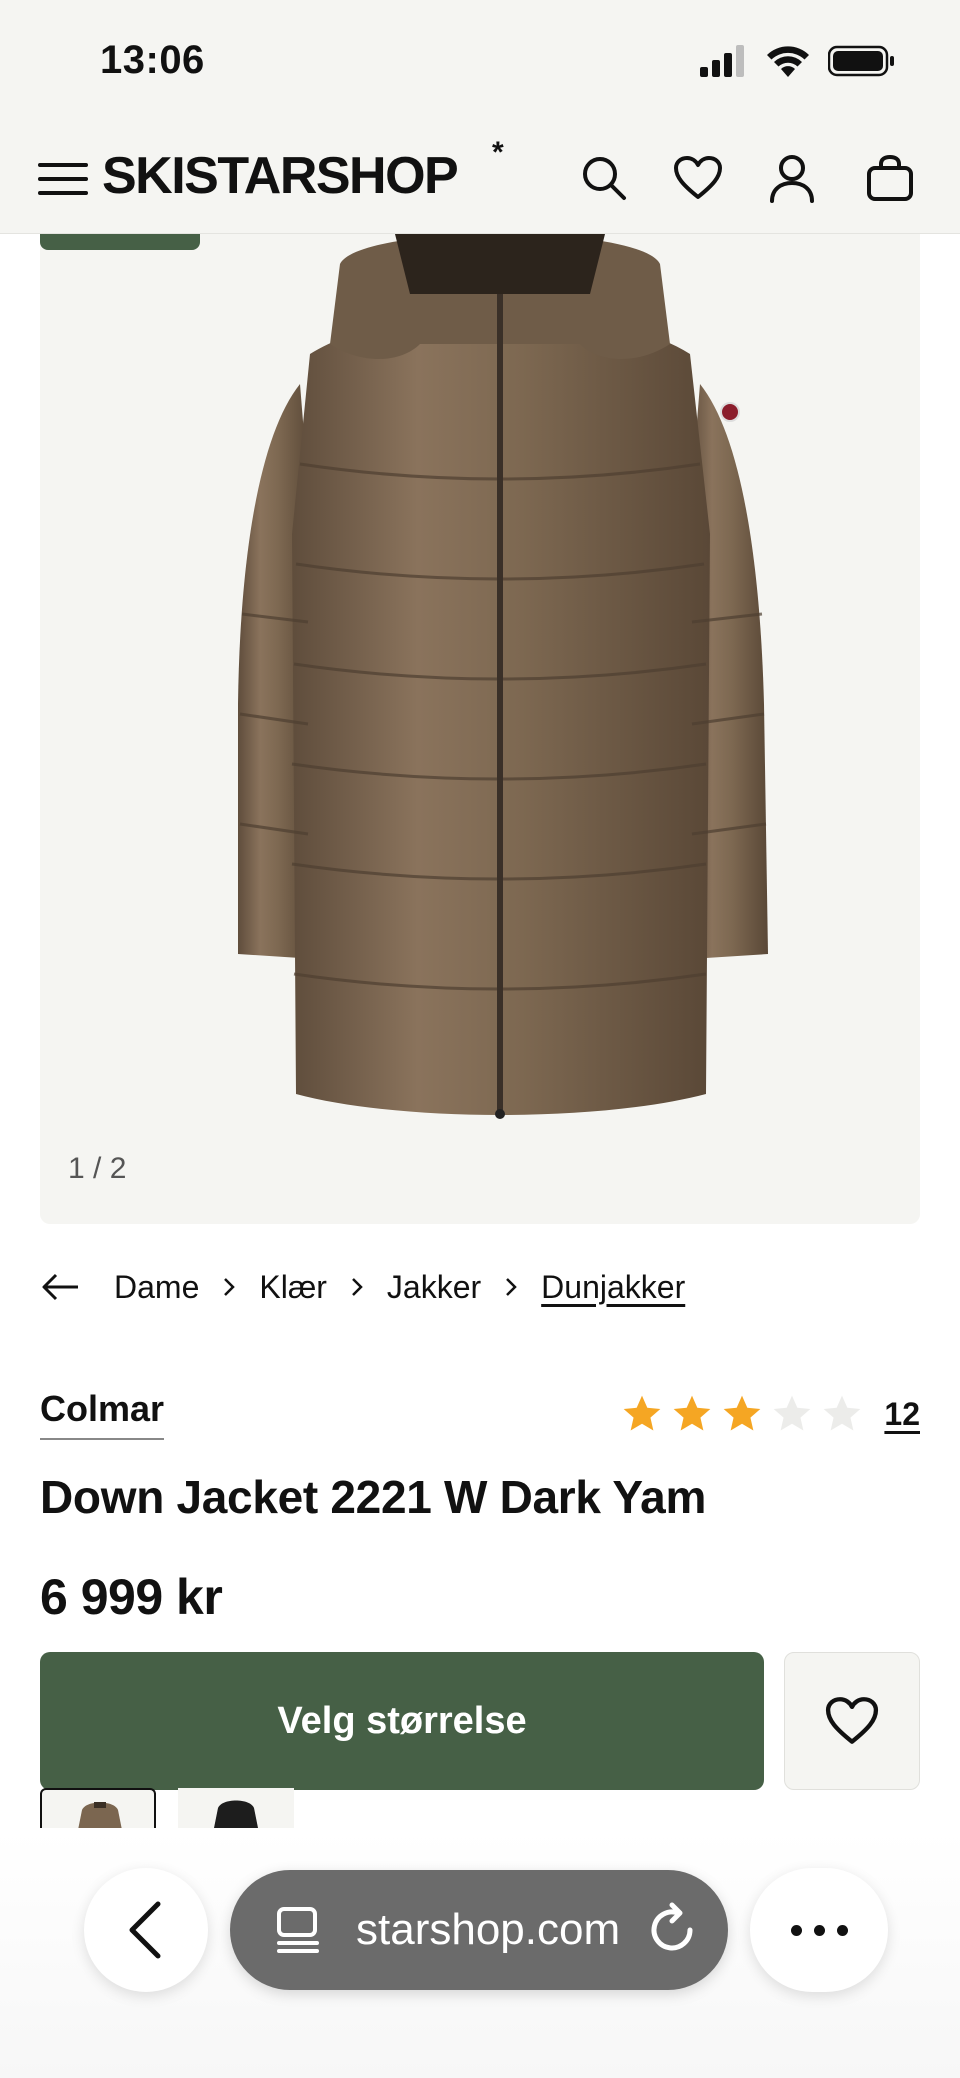 The image size is (960, 2078). Describe the element at coordinates (672, 1930) in the screenshot. I see `reload-icon` at that location.